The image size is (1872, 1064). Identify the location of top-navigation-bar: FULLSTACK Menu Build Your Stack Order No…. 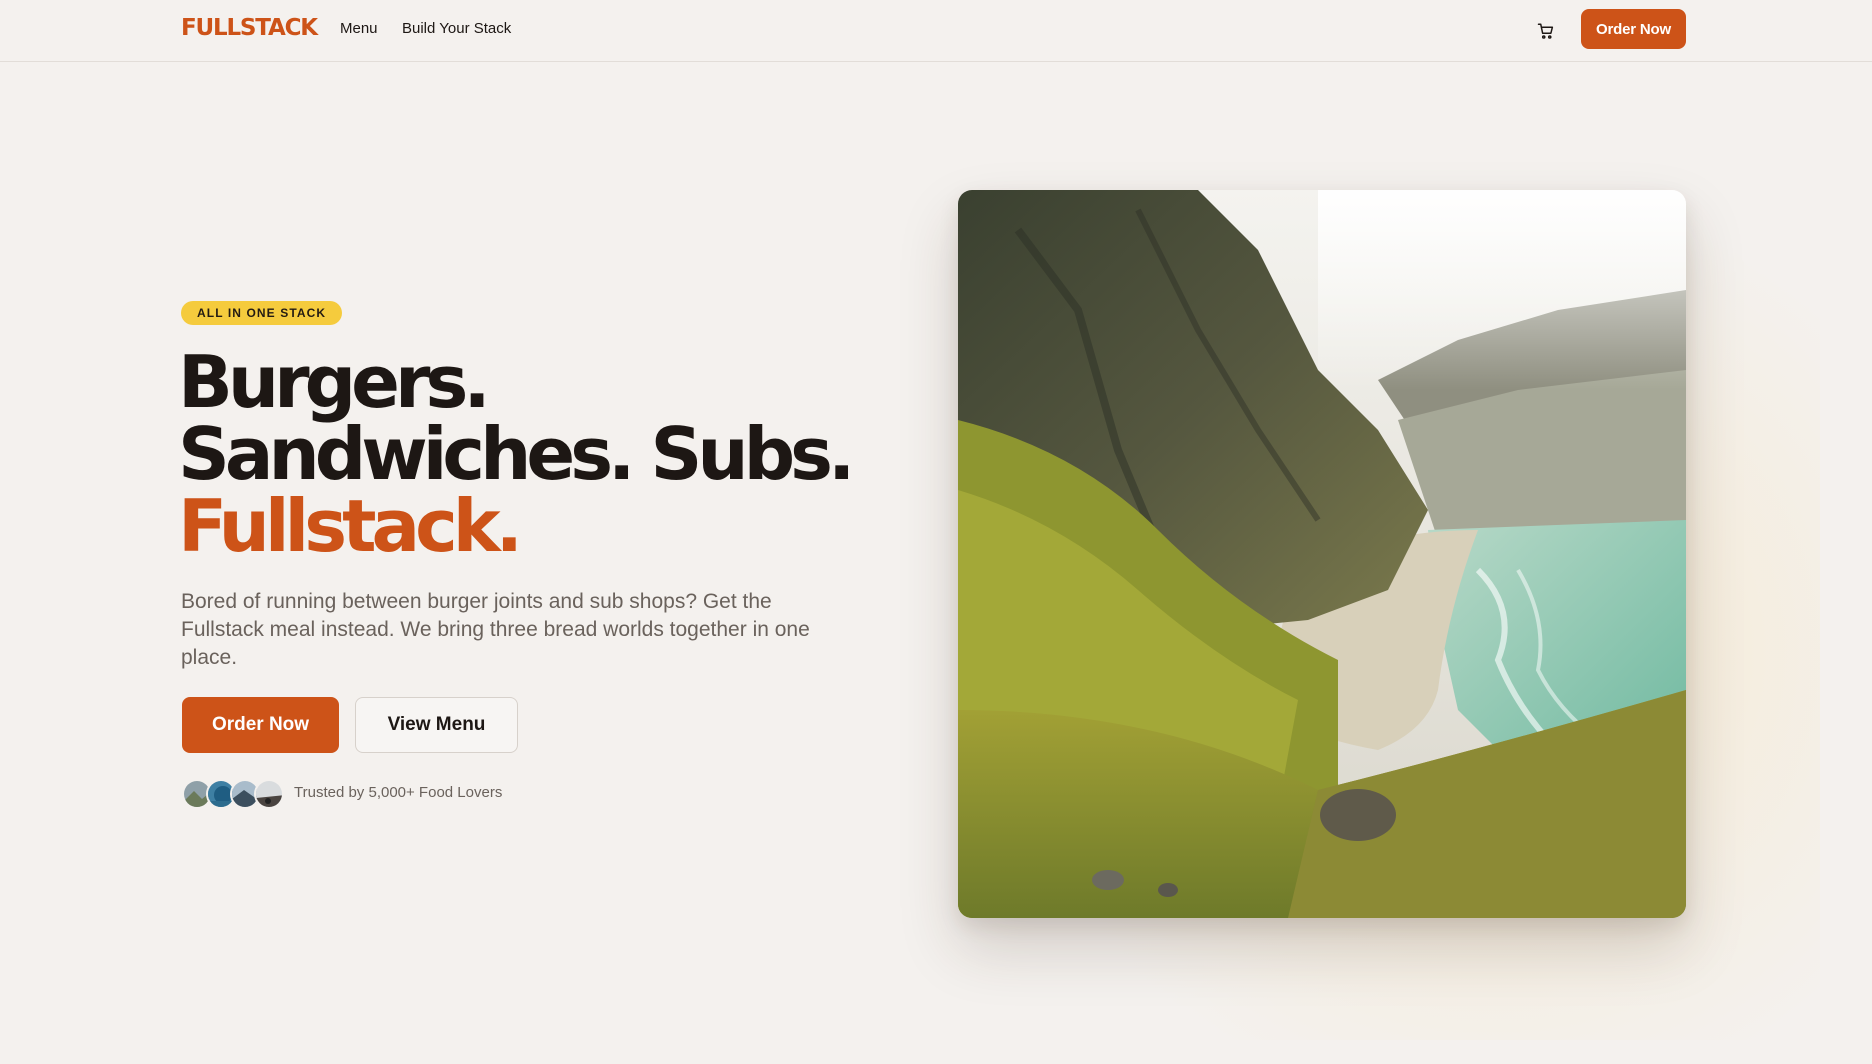
(936, 31).